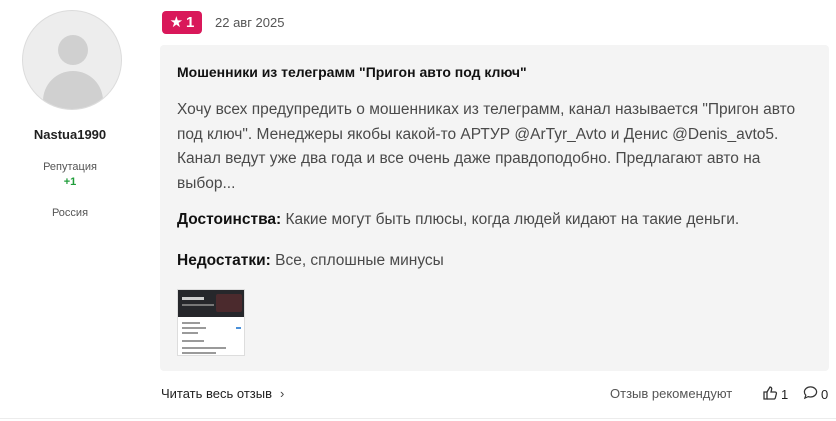  Describe the element at coordinates (418, 418) in the screenshot. I see `divider` at that location.